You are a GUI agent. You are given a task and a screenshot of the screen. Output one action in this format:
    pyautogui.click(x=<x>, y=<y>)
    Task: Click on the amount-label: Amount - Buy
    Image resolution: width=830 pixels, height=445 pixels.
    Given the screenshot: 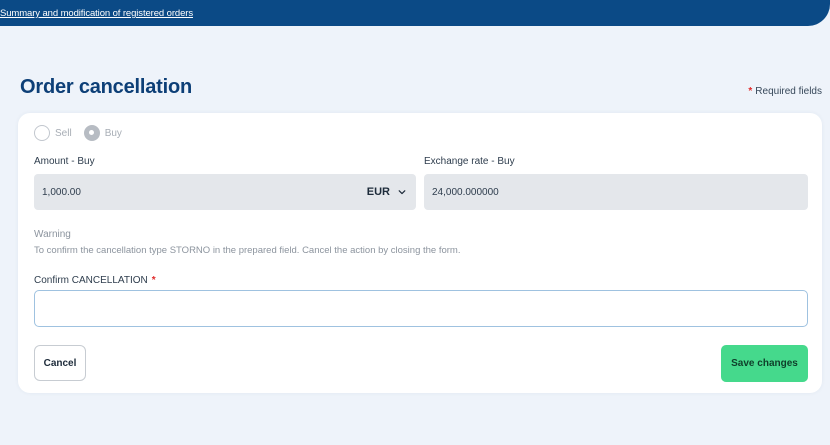 What is the action you would take?
    pyautogui.click(x=64, y=161)
    